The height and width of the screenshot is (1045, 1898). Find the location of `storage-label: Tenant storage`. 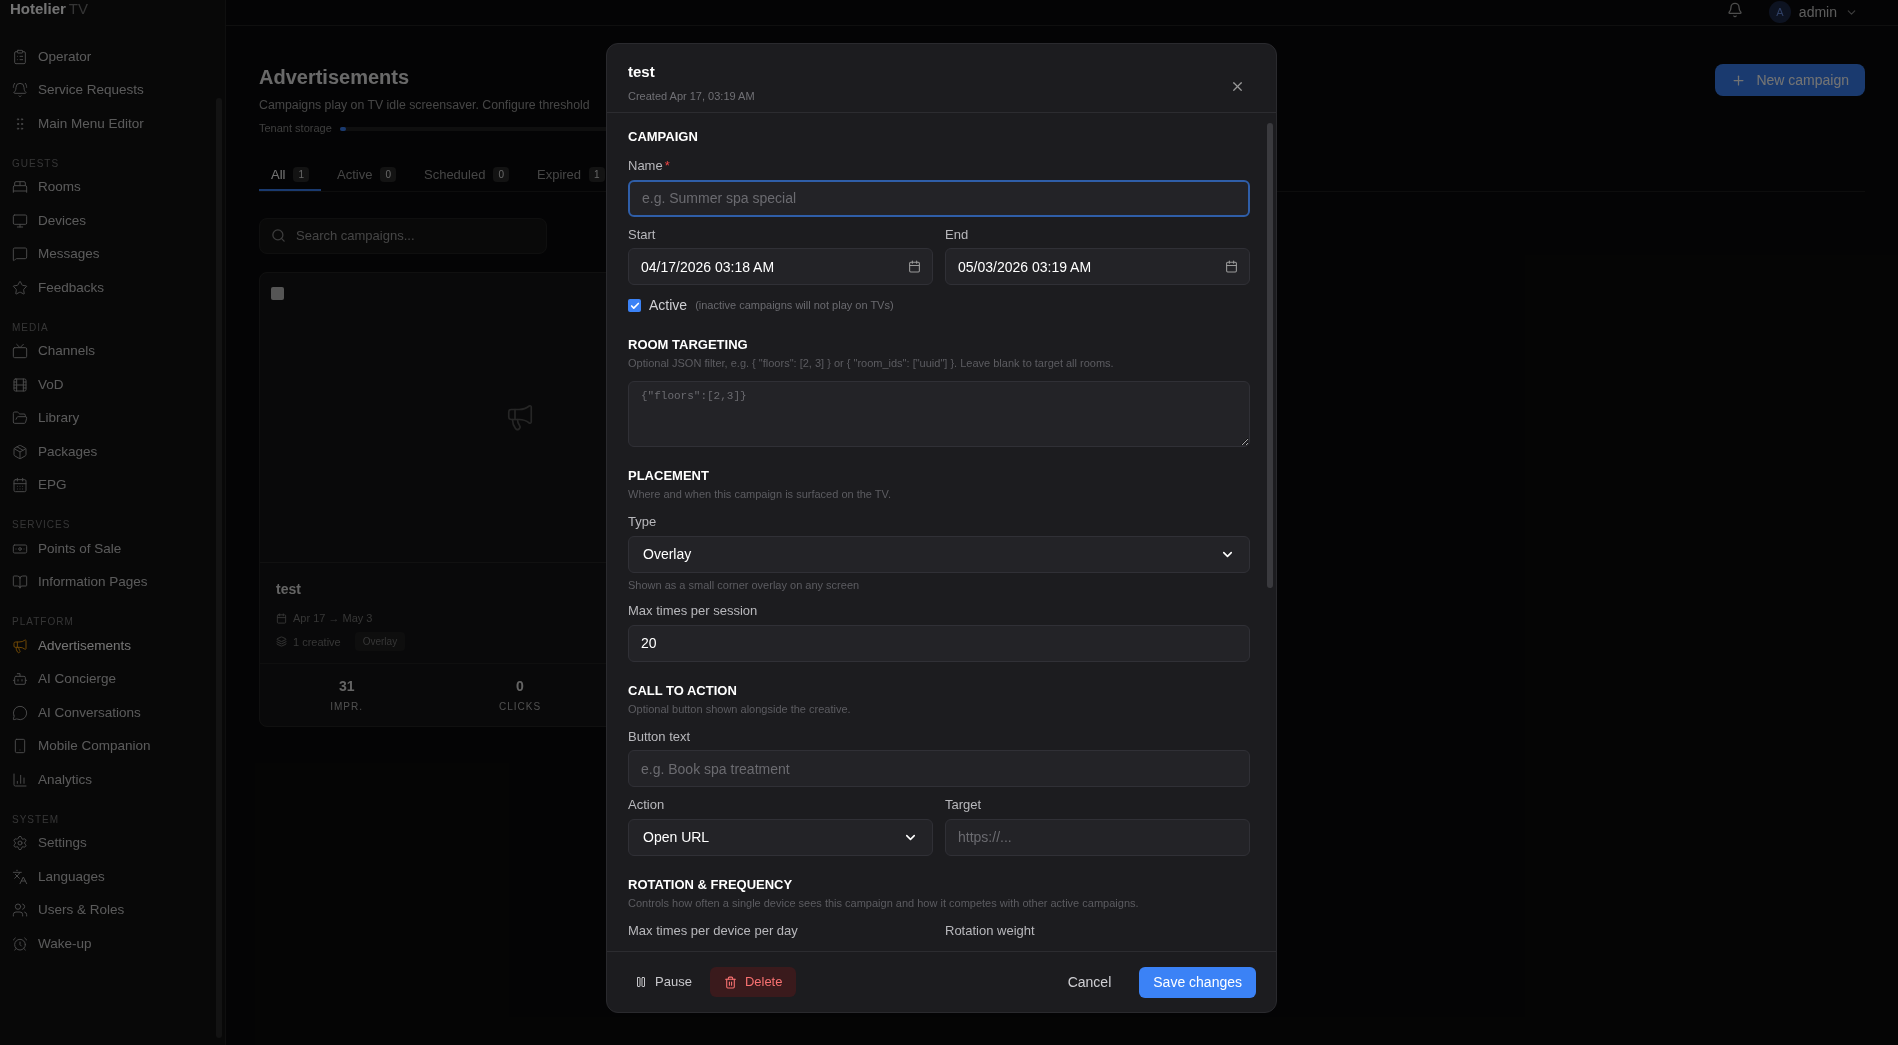

storage-label: Tenant storage is located at coordinates (295, 129).